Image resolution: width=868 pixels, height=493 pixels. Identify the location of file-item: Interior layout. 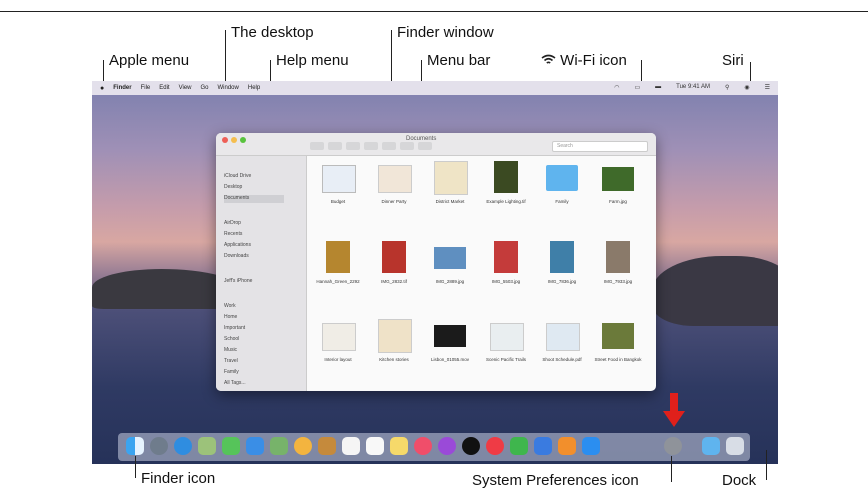
(338, 352).